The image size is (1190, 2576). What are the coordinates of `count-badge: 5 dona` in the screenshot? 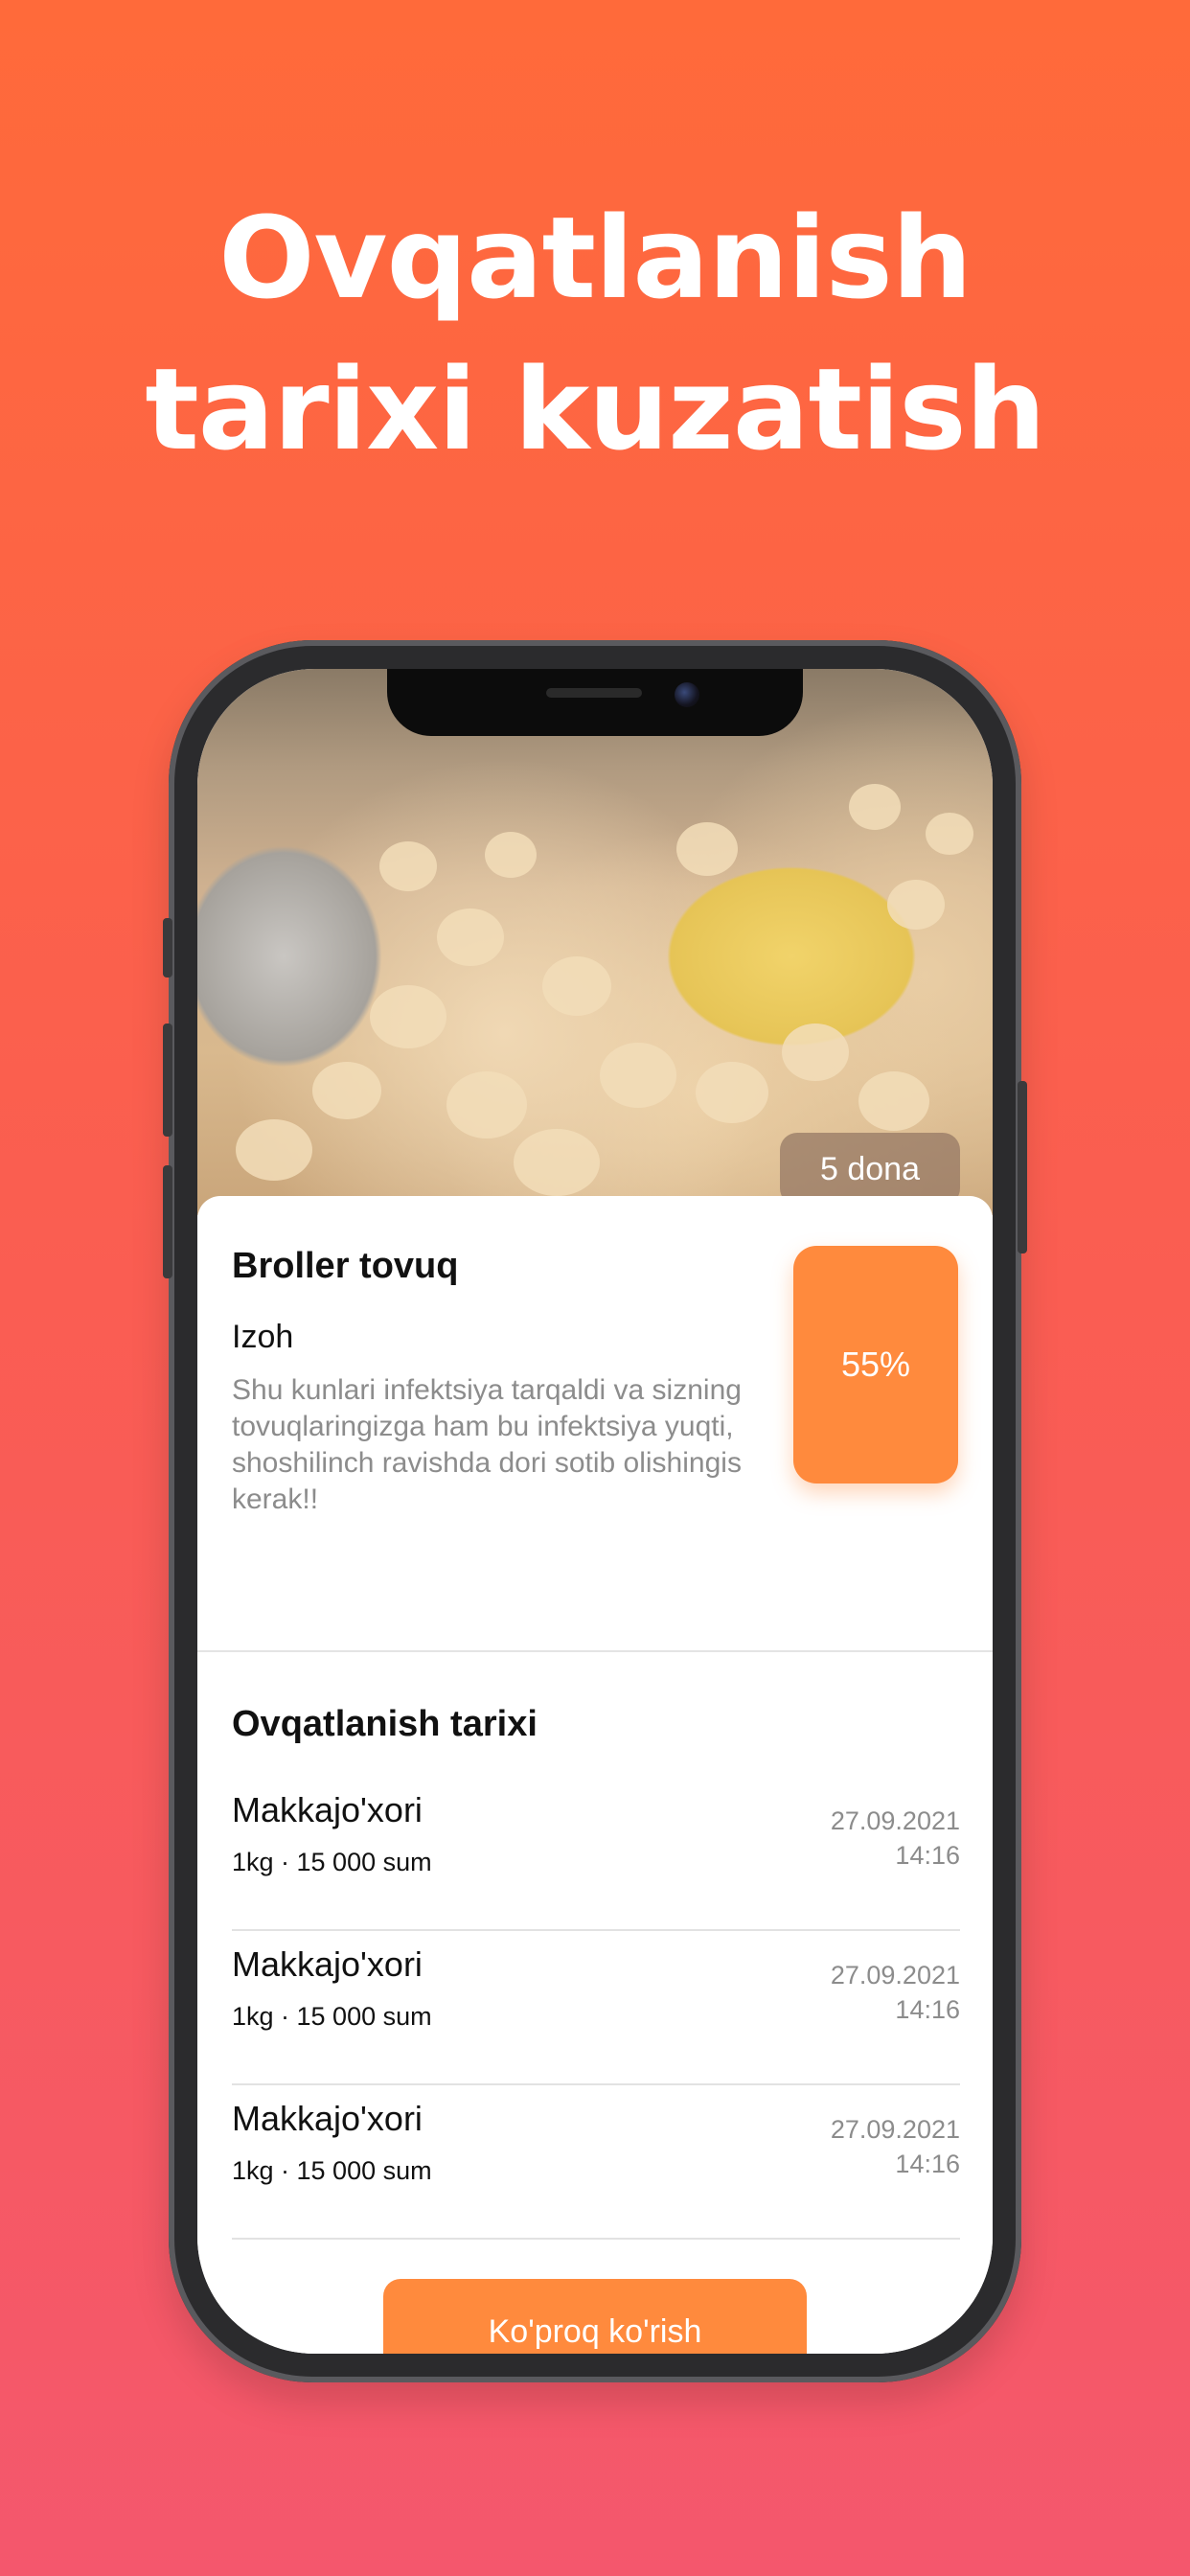 It's located at (870, 1169).